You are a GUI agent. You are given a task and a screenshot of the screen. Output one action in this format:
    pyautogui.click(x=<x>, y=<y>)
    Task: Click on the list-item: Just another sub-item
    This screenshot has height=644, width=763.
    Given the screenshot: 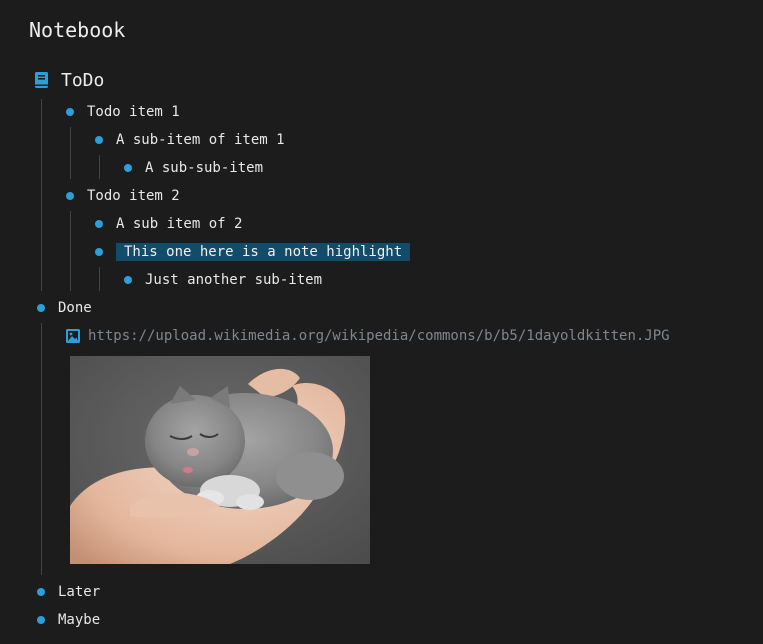 What is the action you would take?
    pyautogui.click(x=223, y=280)
    